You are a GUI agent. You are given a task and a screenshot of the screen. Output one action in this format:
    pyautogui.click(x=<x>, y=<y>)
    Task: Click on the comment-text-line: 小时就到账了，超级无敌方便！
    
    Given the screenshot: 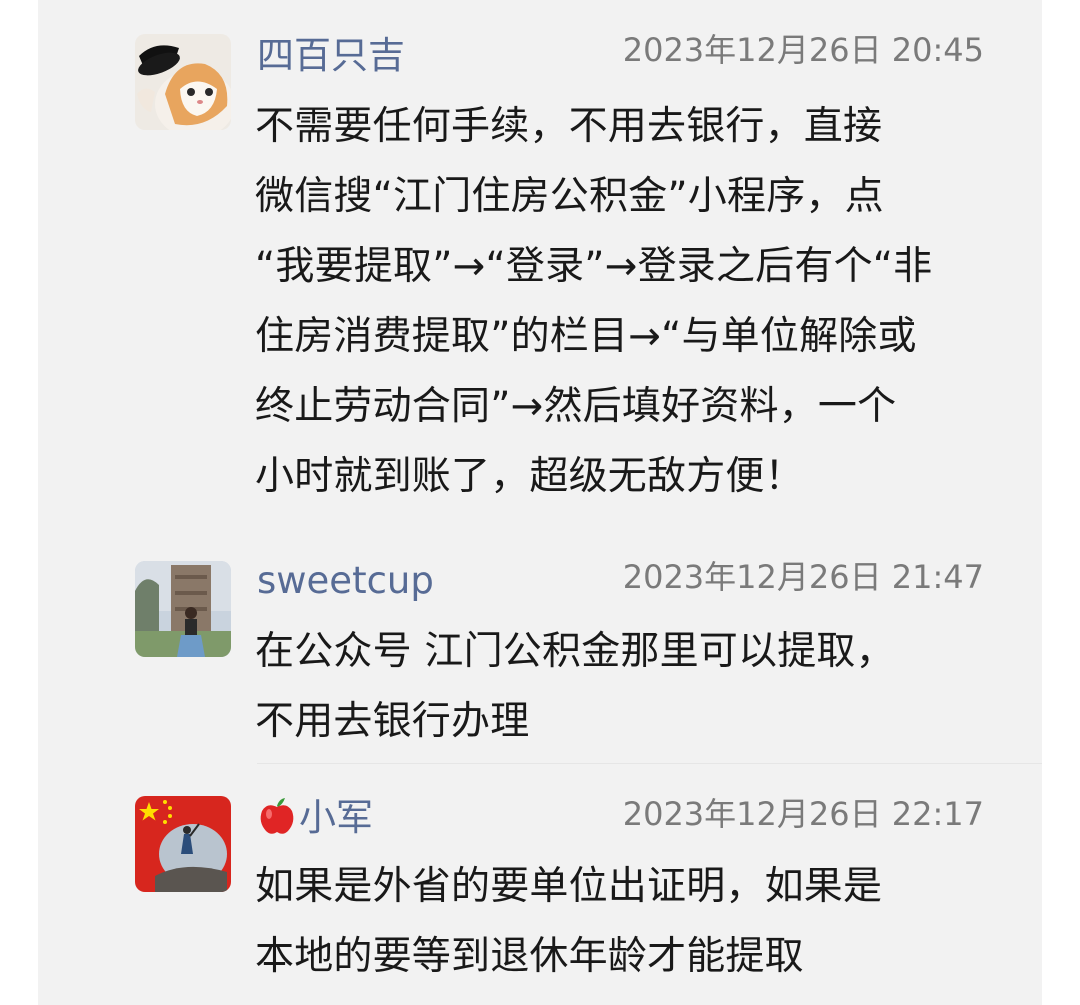 What is the action you would take?
    pyautogui.click(x=529, y=476)
    